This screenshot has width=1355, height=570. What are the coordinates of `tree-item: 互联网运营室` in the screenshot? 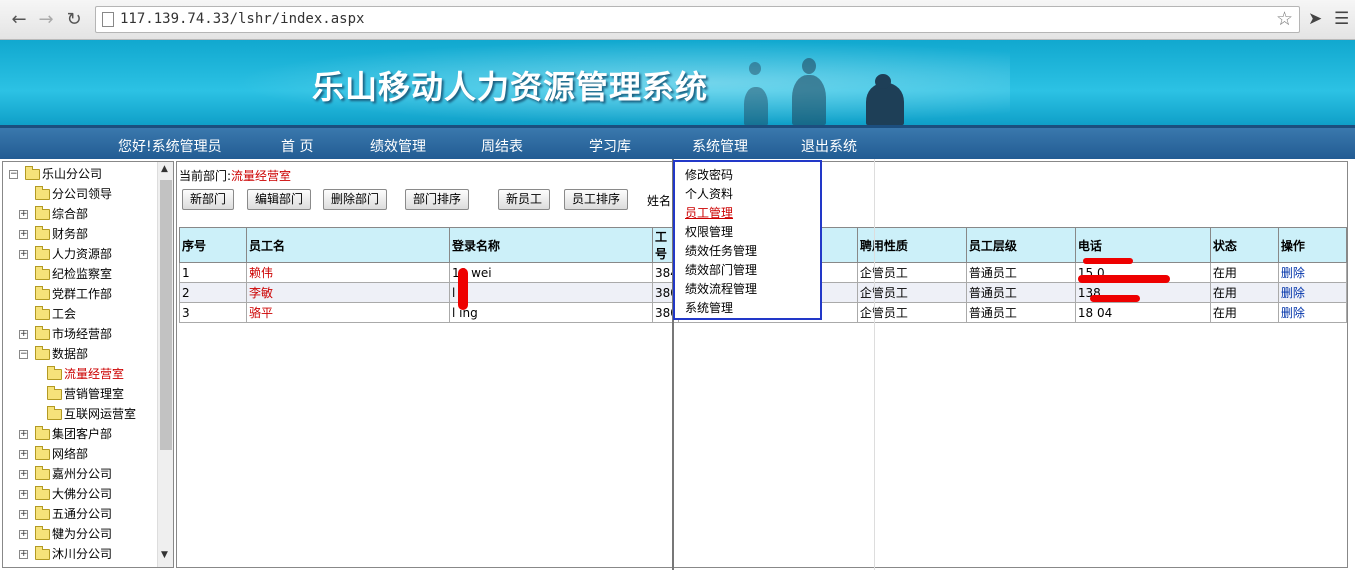 It's located at (78, 414).